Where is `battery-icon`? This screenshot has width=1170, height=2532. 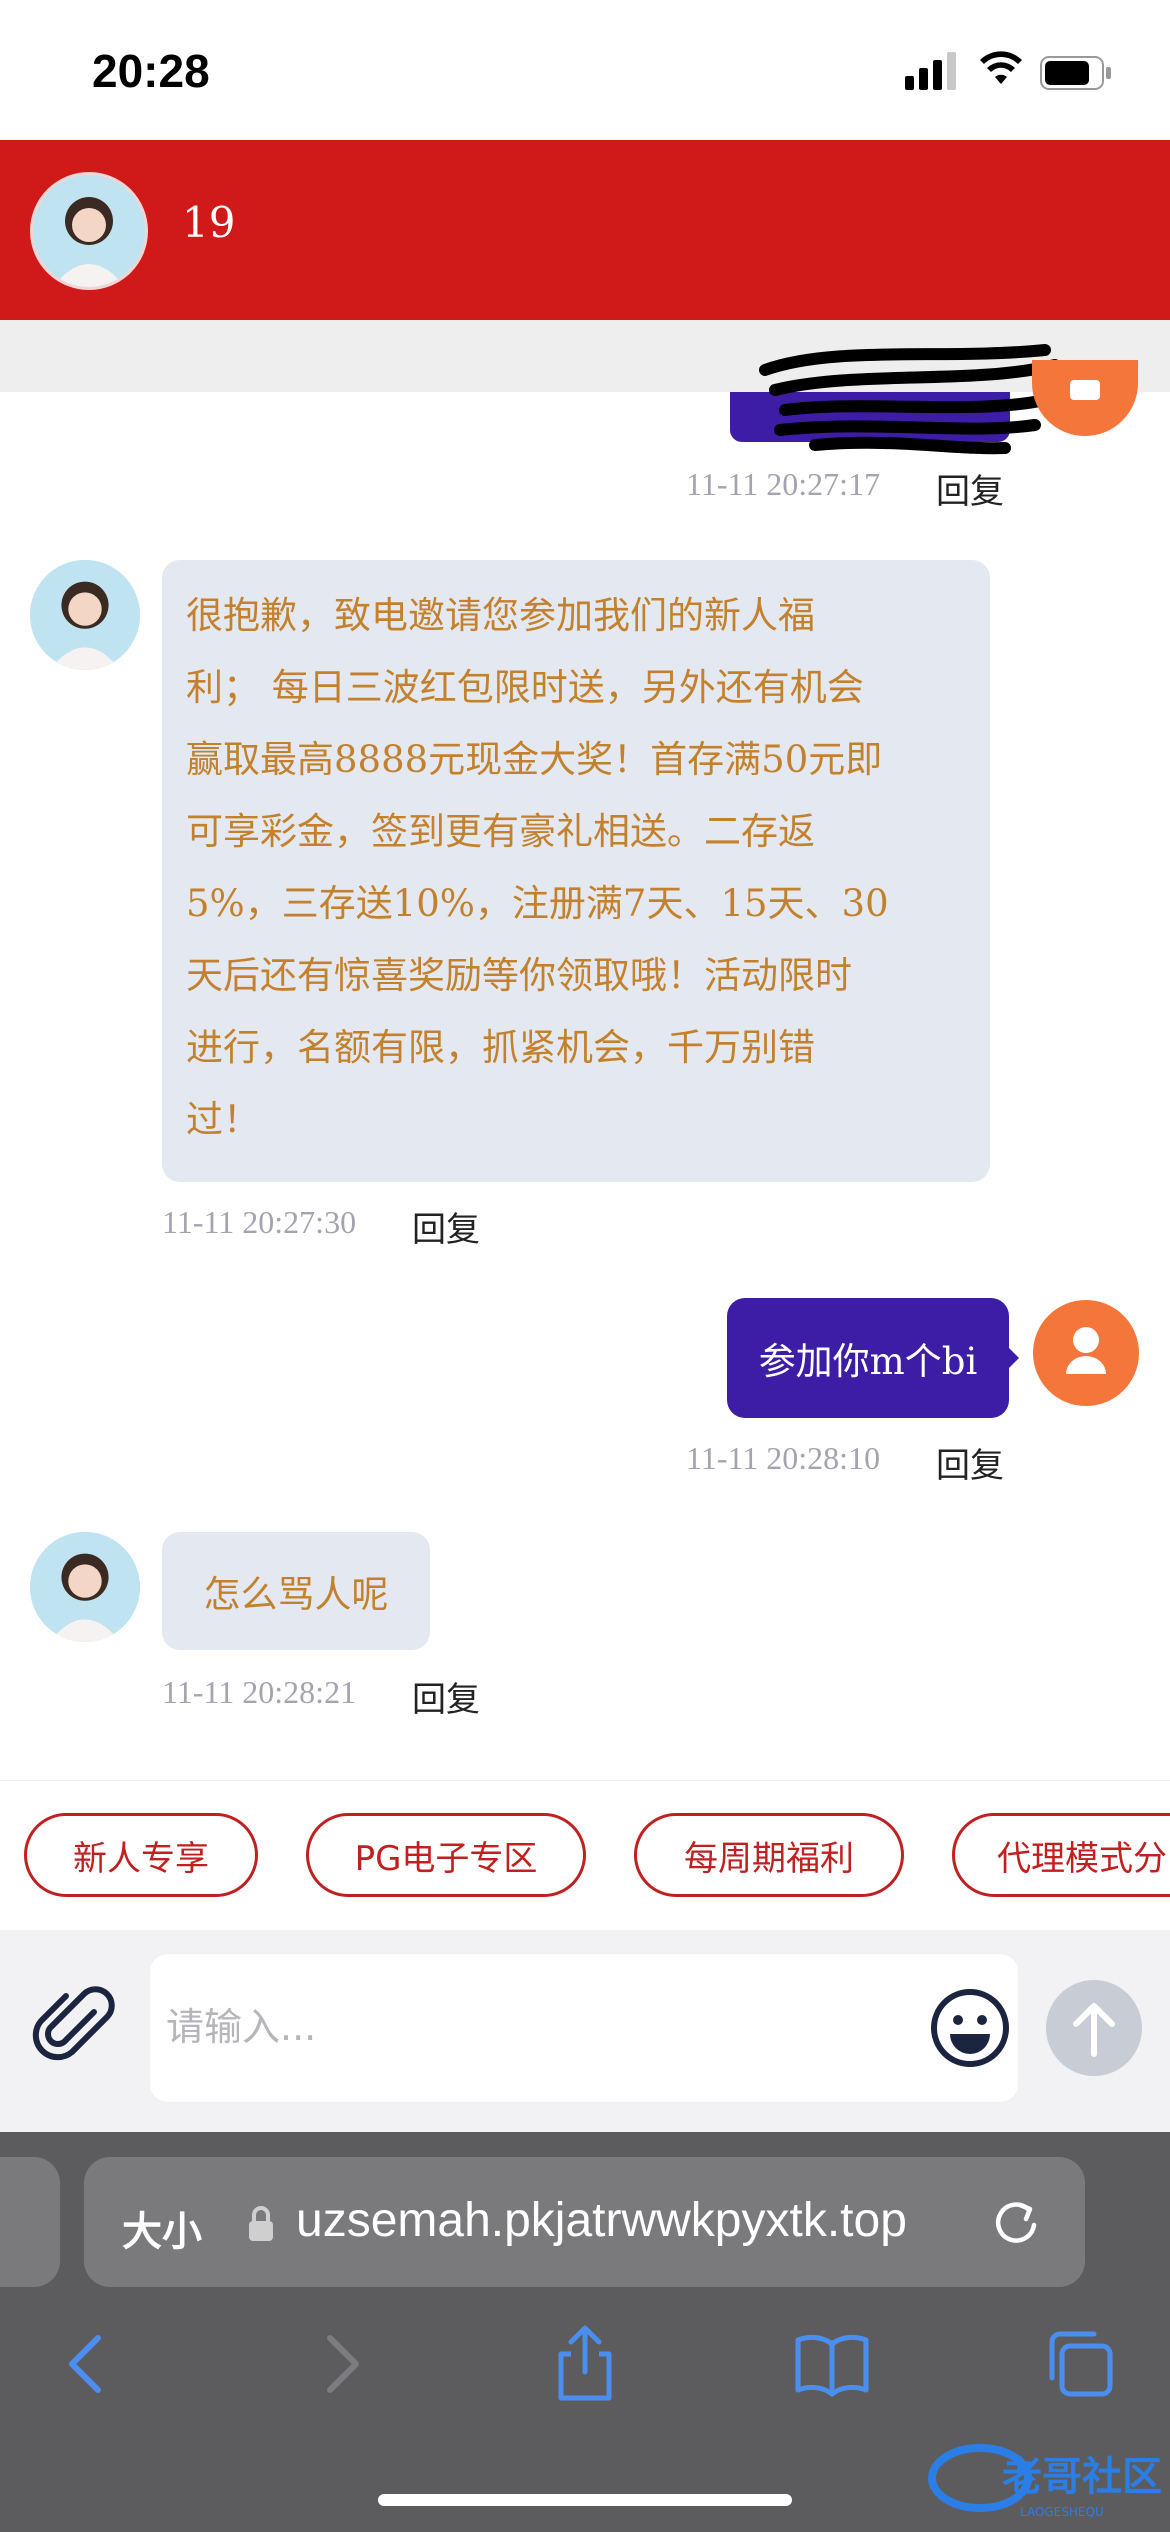 battery-icon is located at coordinates (1075, 73).